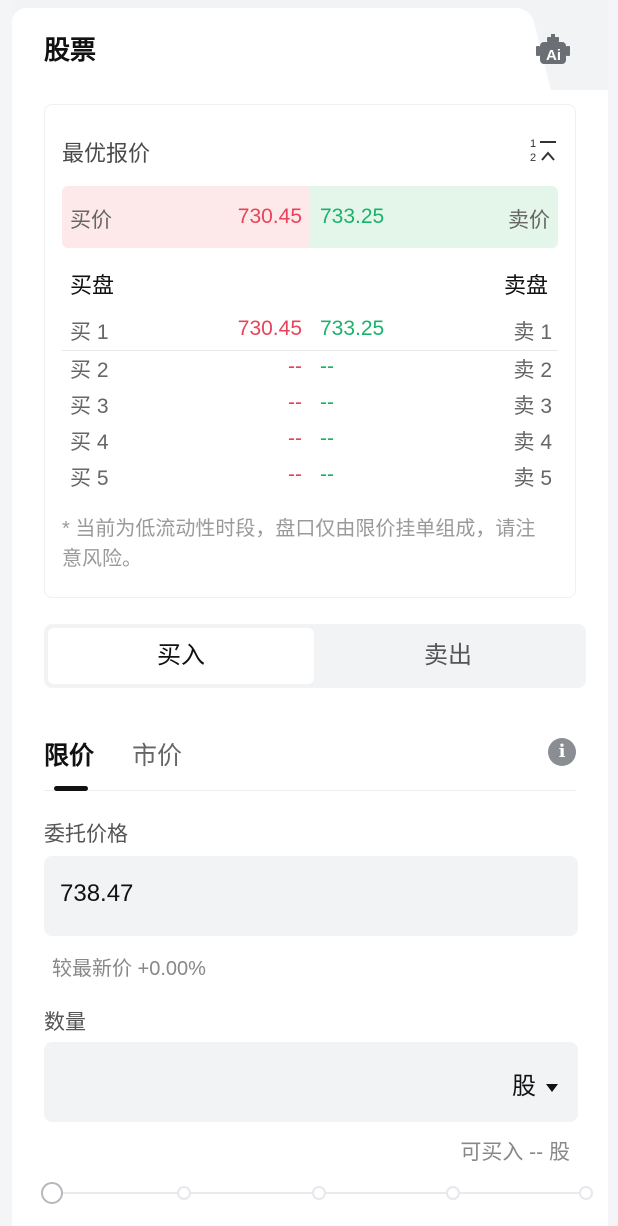 This screenshot has width=618, height=1226. Describe the element at coordinates (524, 1086) in the screenshot. I see `quantity-unit-label: 股` at that location.